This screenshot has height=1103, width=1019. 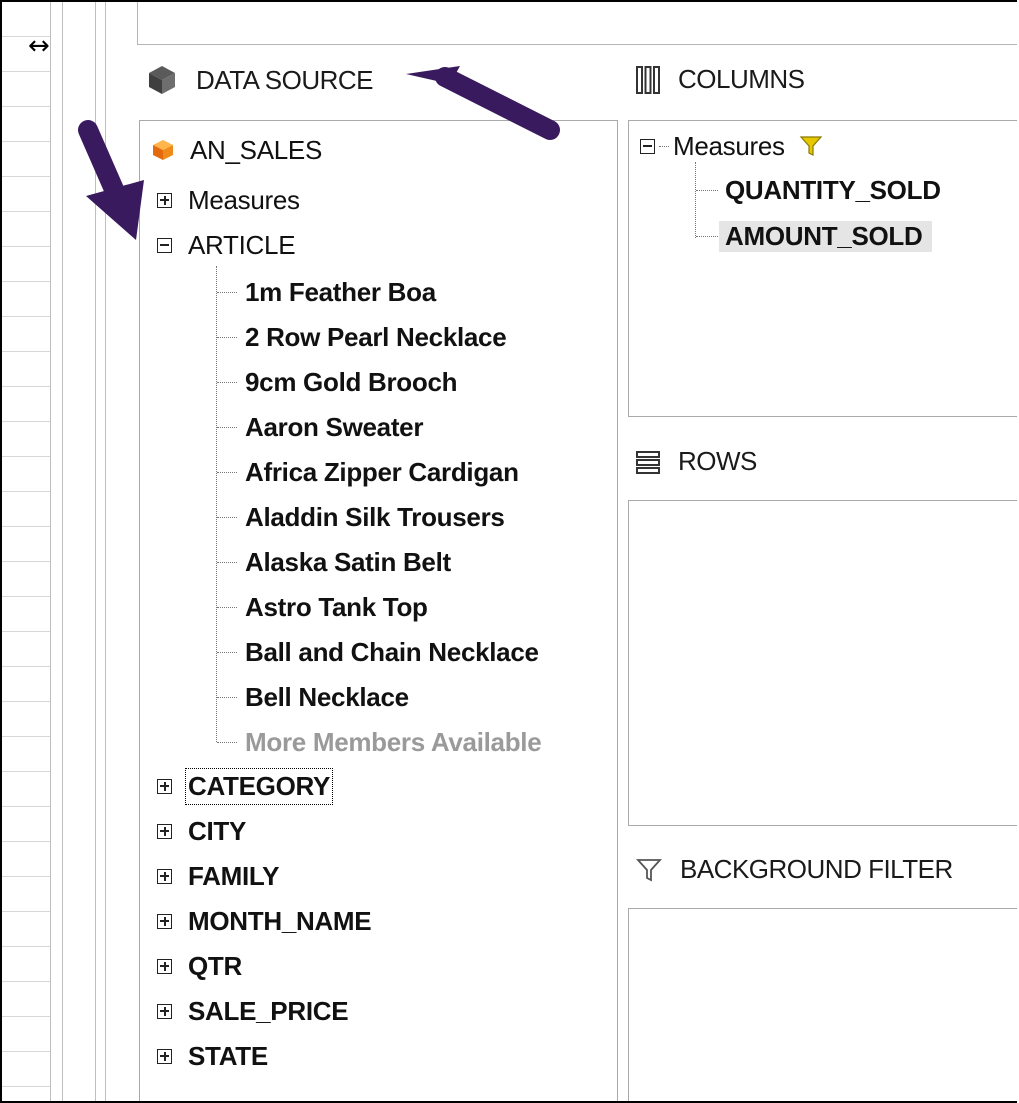 What do you see at coordinates (648, 462) in the screenshot?
I see `rows-icon` at bounding box center [648, 462].